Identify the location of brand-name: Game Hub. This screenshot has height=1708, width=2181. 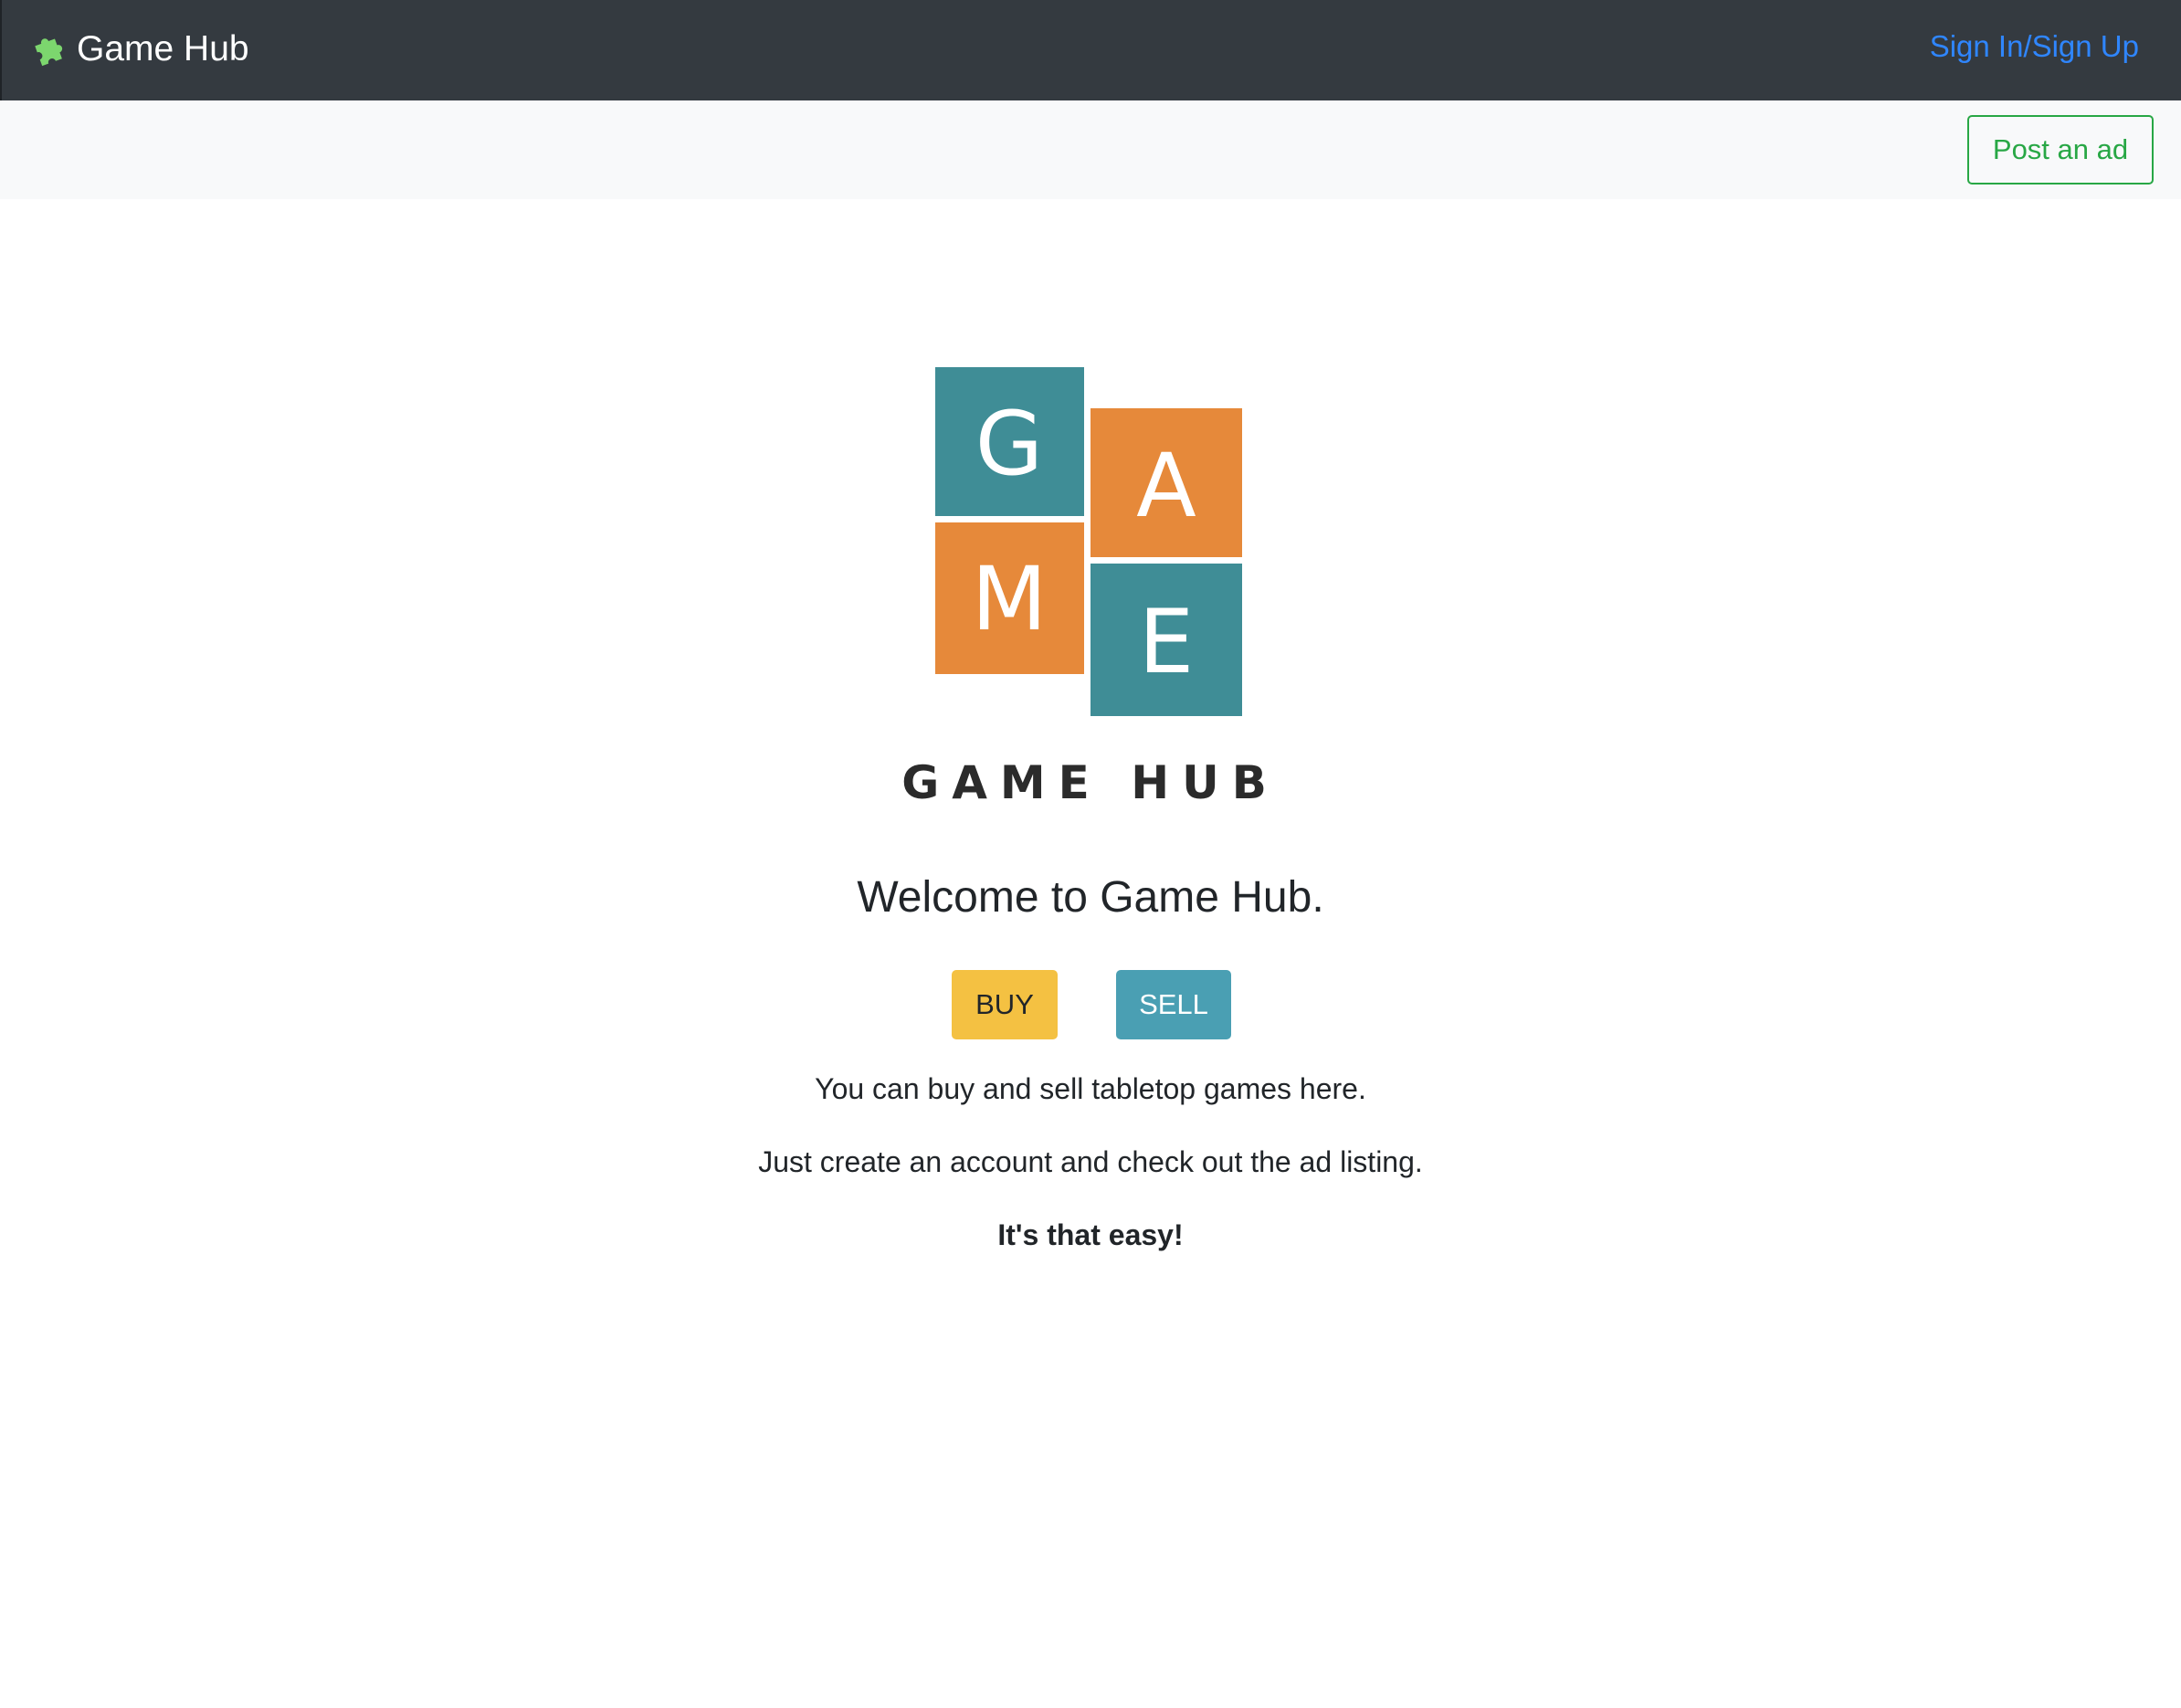
(163, 49).